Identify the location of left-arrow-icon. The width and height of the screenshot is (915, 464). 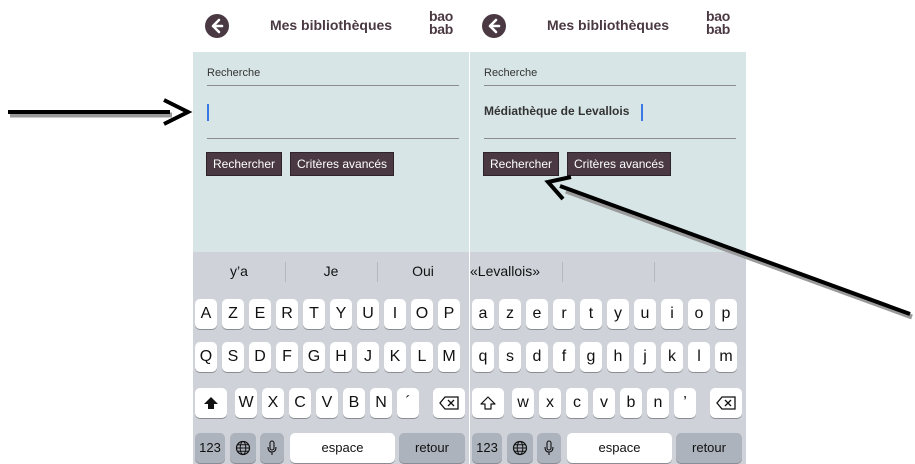
(100, 112).